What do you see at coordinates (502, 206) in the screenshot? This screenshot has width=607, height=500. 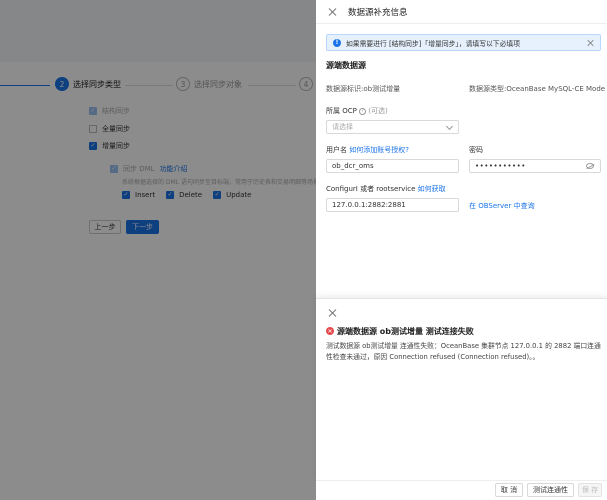 I see `observer-query-link: 在 OBServer 中查询` at bounding box center [502, 206].